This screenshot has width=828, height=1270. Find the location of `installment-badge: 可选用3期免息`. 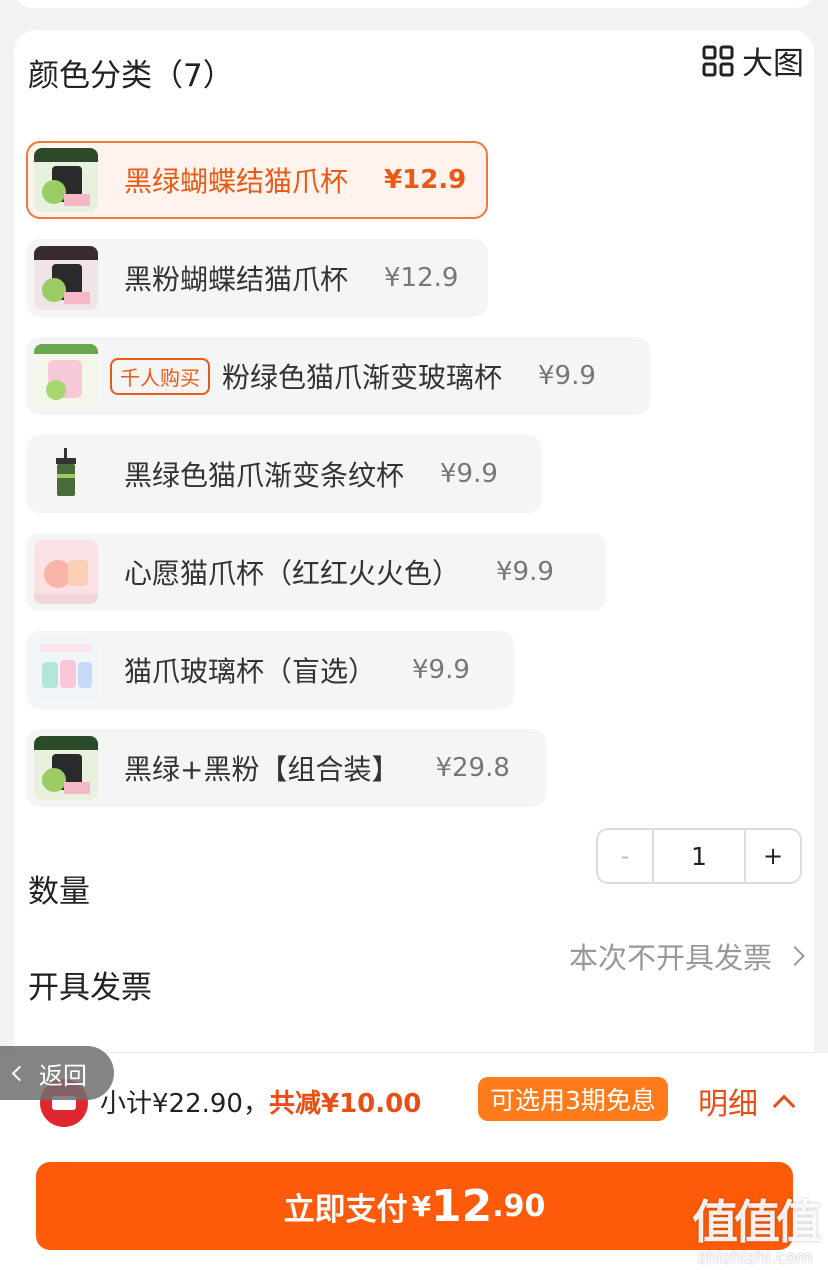

installment-badge: 可选用3期免息 is located at coordinates (573, 1099).